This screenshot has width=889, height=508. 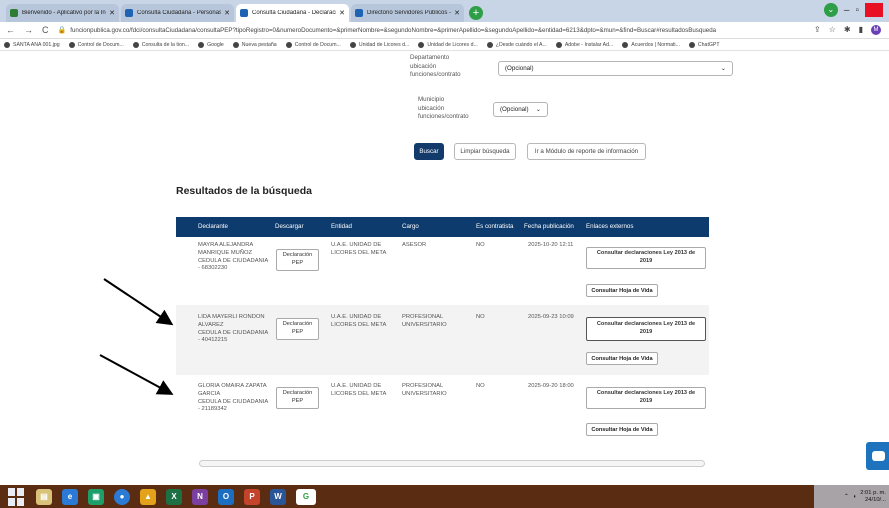 I want to click on star-icon: ☆, so click(x=832, y=30).